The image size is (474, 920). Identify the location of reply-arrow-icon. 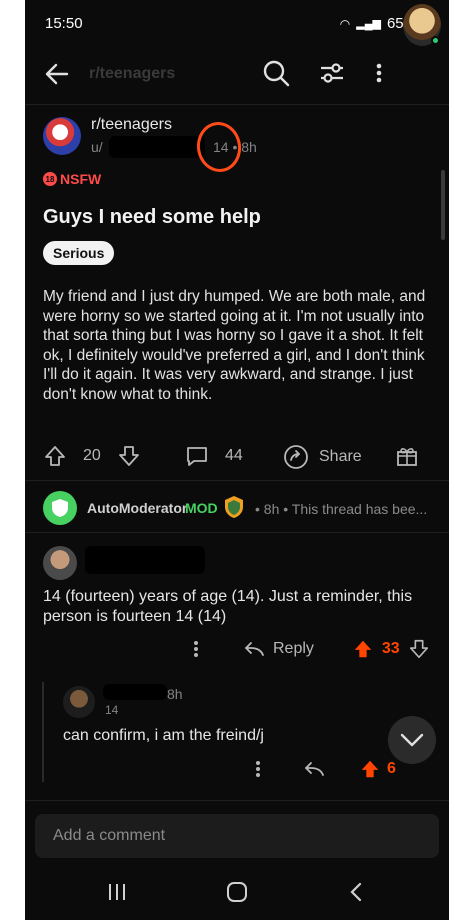
(254, 649).